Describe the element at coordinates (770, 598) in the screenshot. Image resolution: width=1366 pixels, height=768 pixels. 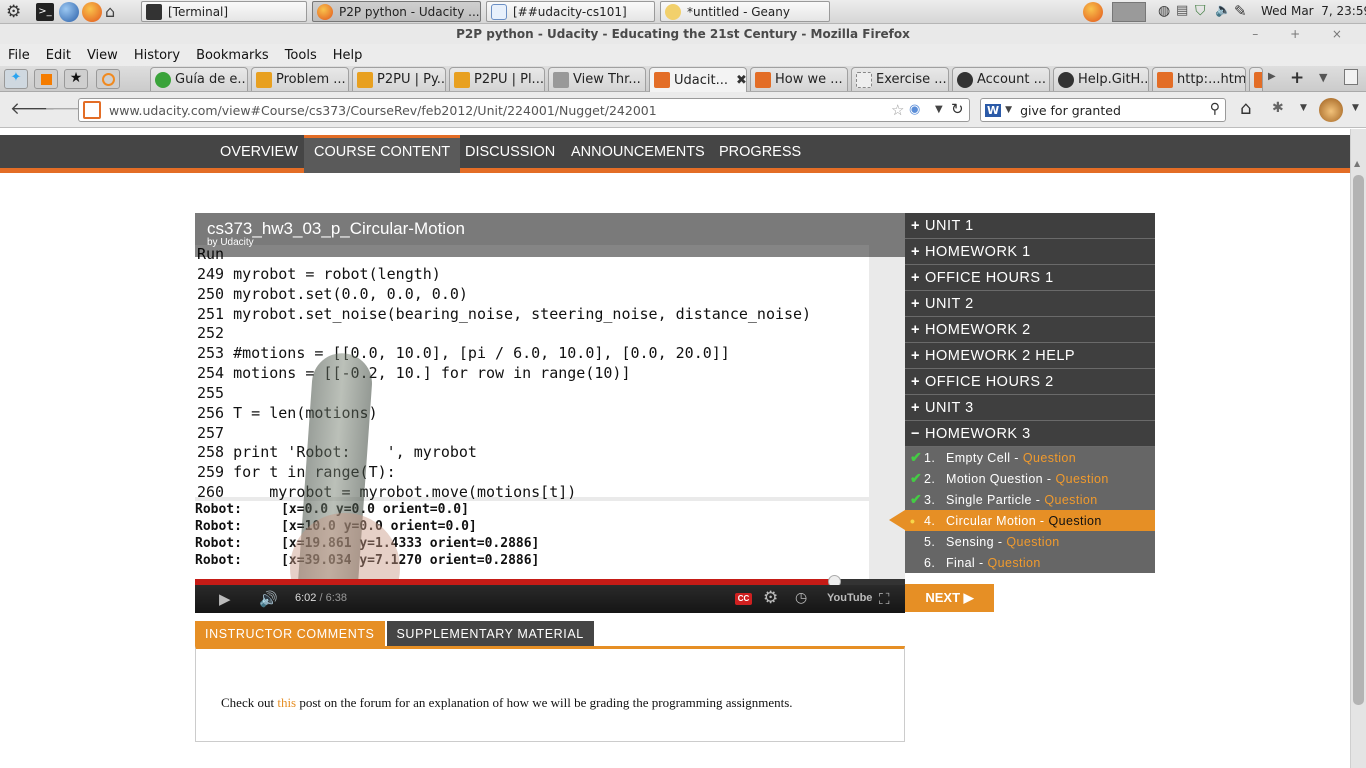
I see `settings-gear-icon: ⚙` at that location.